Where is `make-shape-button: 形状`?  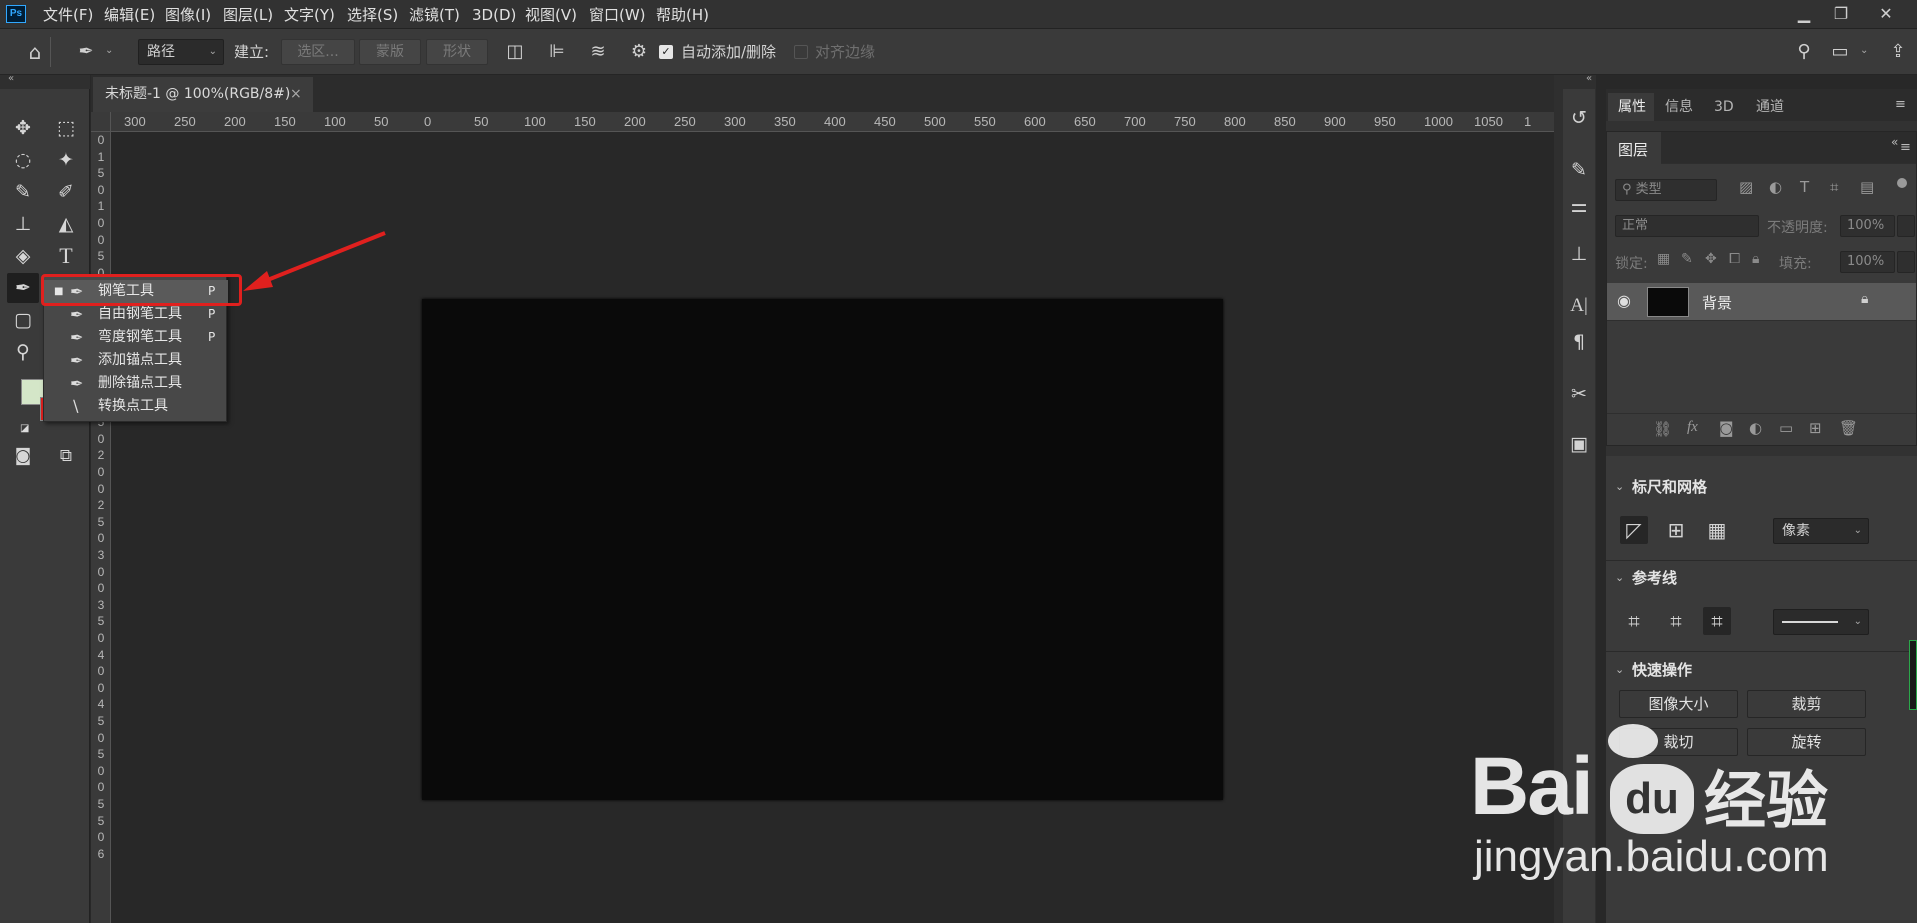 make-shape-button: 形状 is located at coordinates (457, 52).